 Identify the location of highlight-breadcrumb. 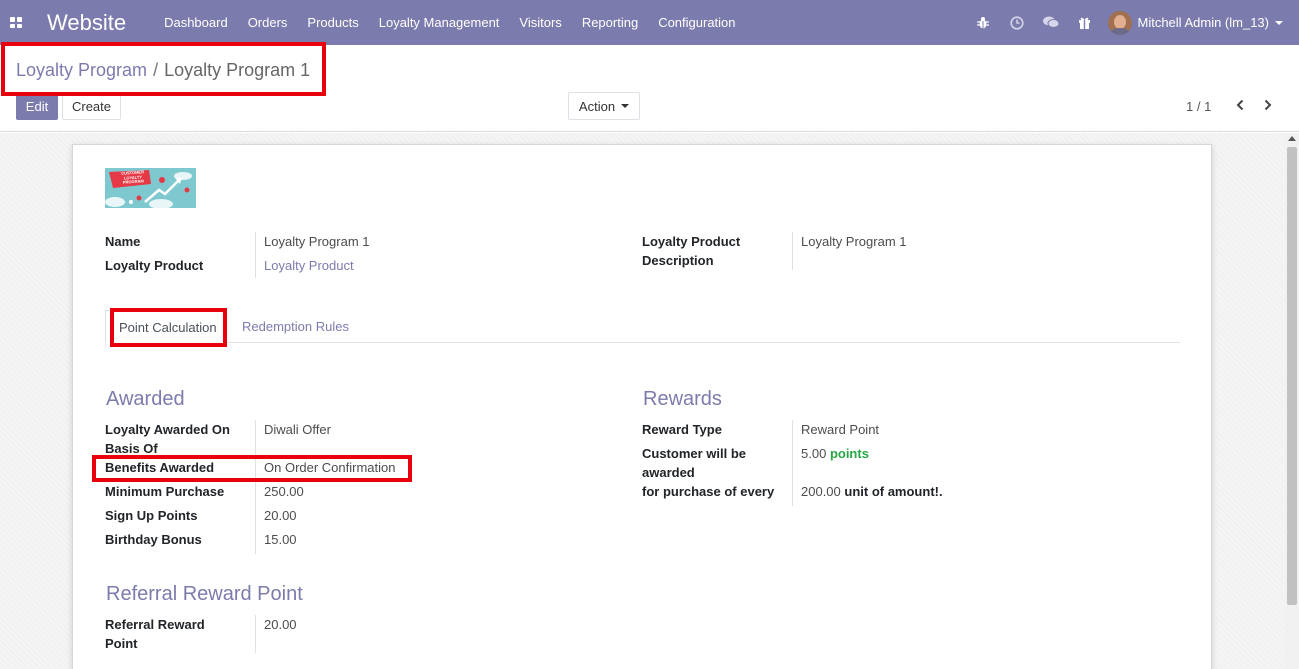
(163, 69).